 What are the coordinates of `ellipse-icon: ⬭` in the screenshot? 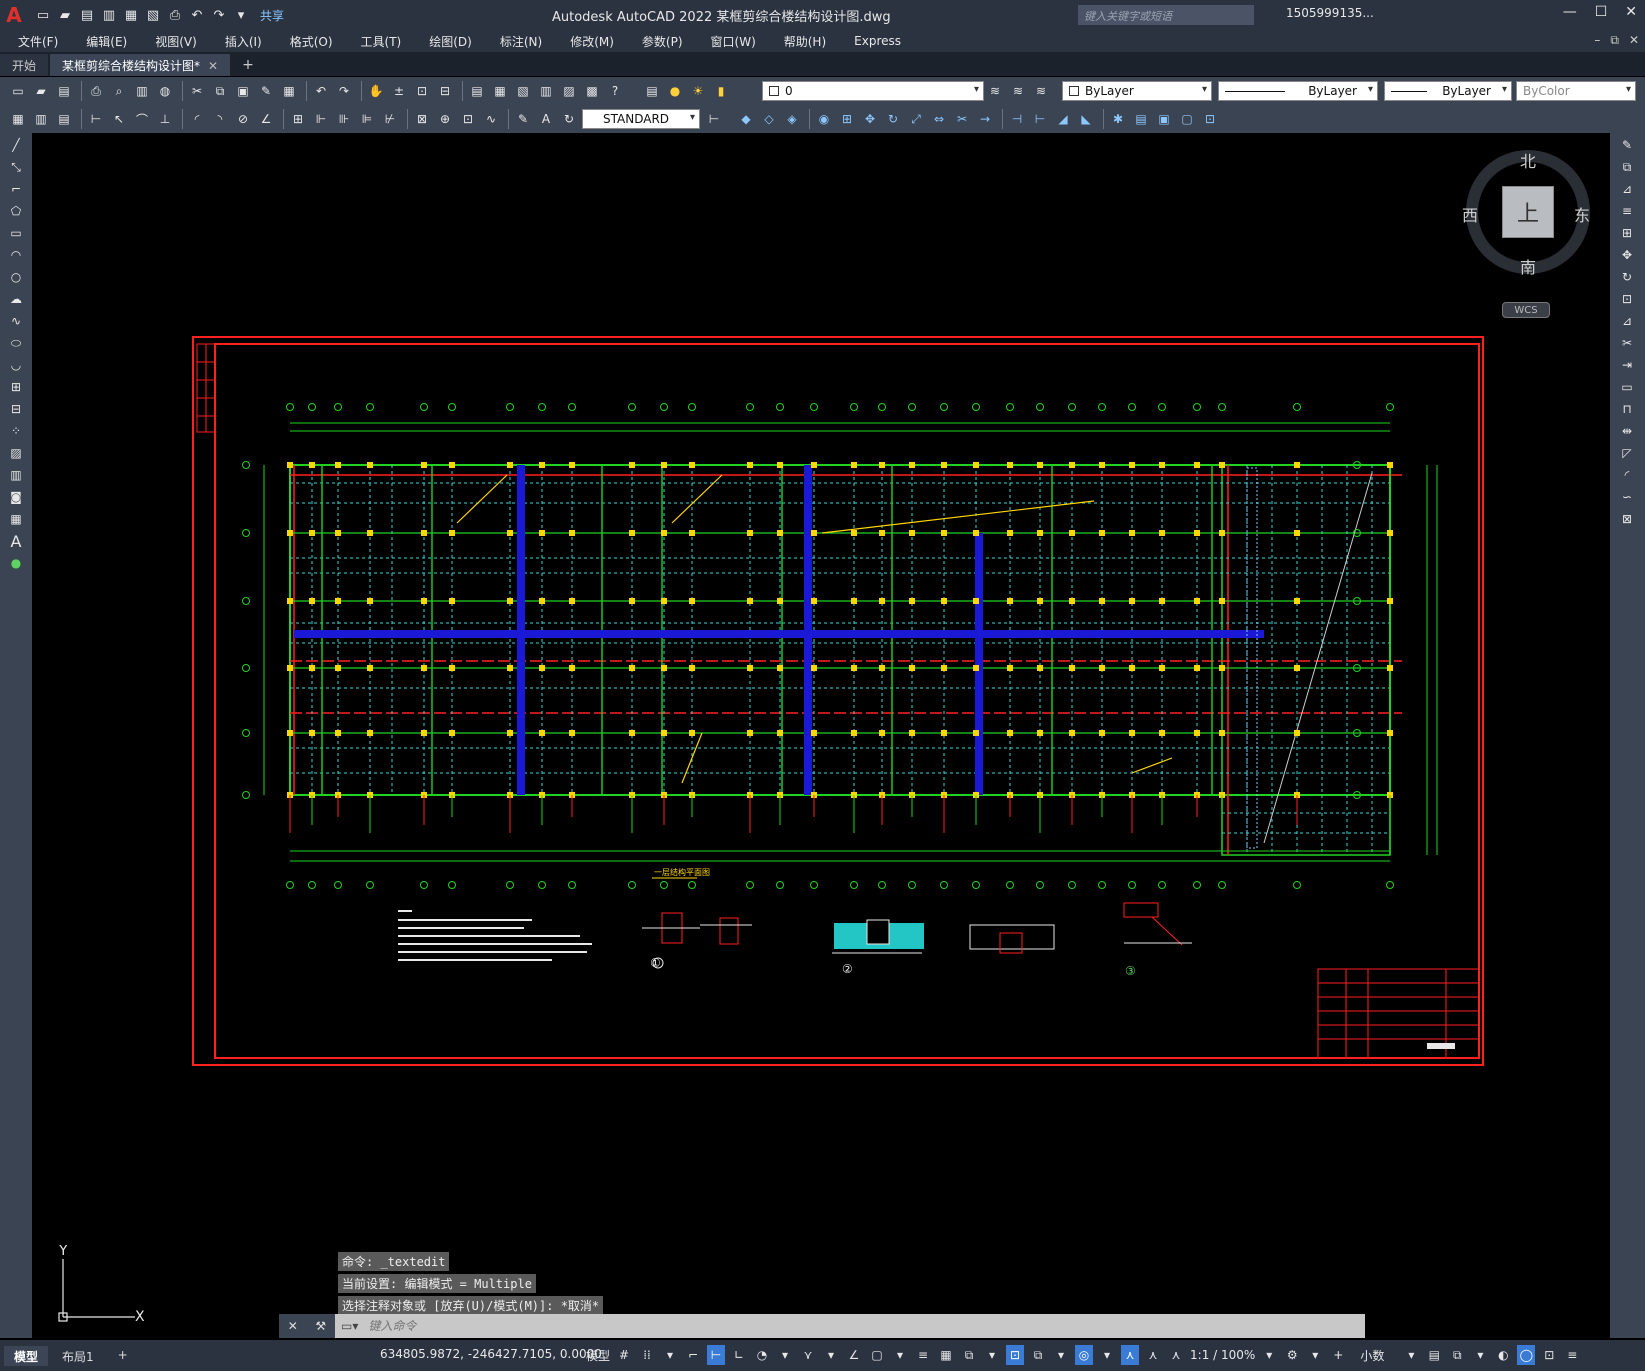 It's located at (16, 343).